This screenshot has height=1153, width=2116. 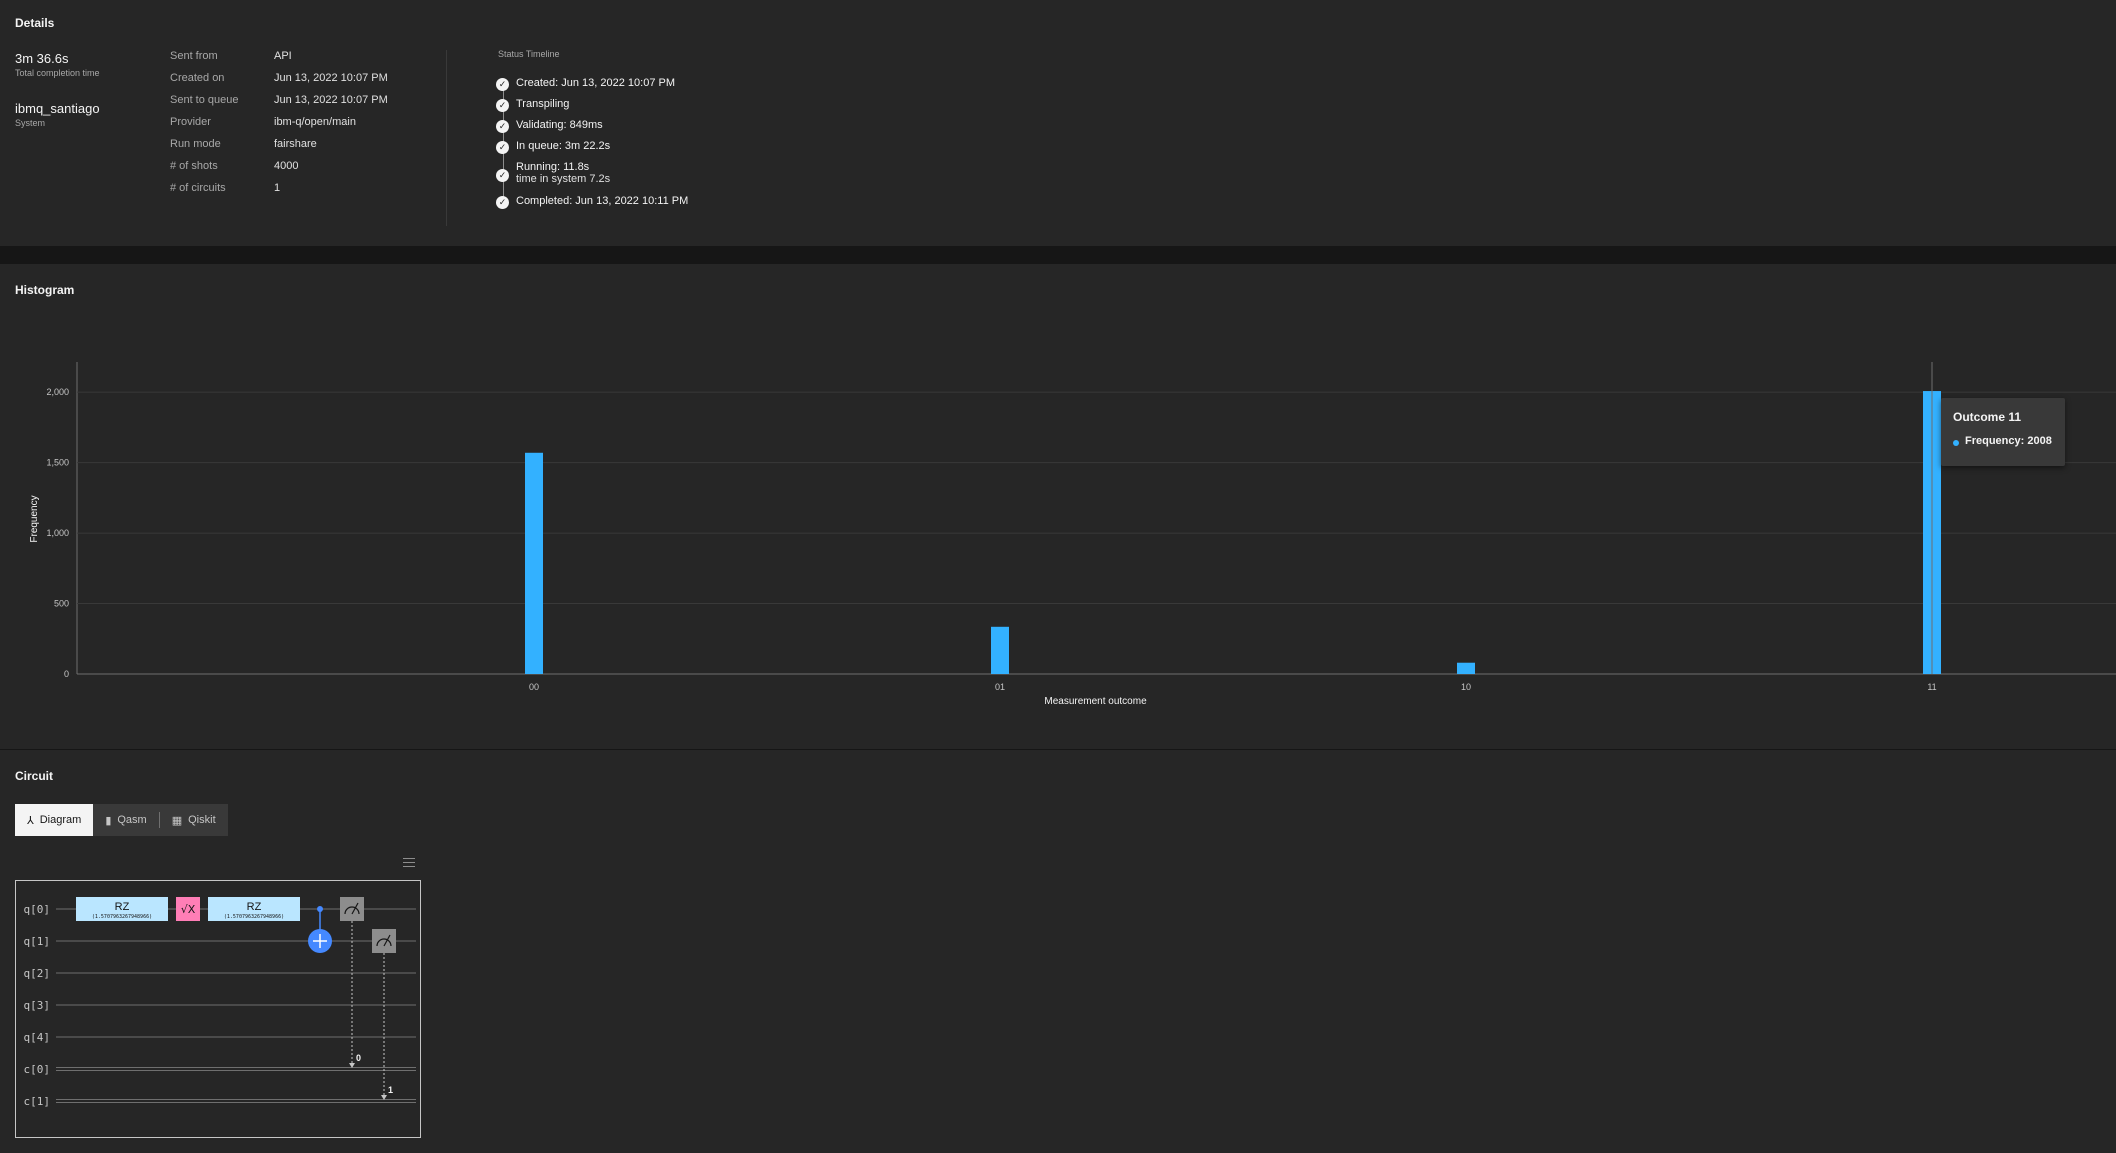 I want to click on timeline-text: In queue: 3m 22.2s, so click(x=563, y=146).